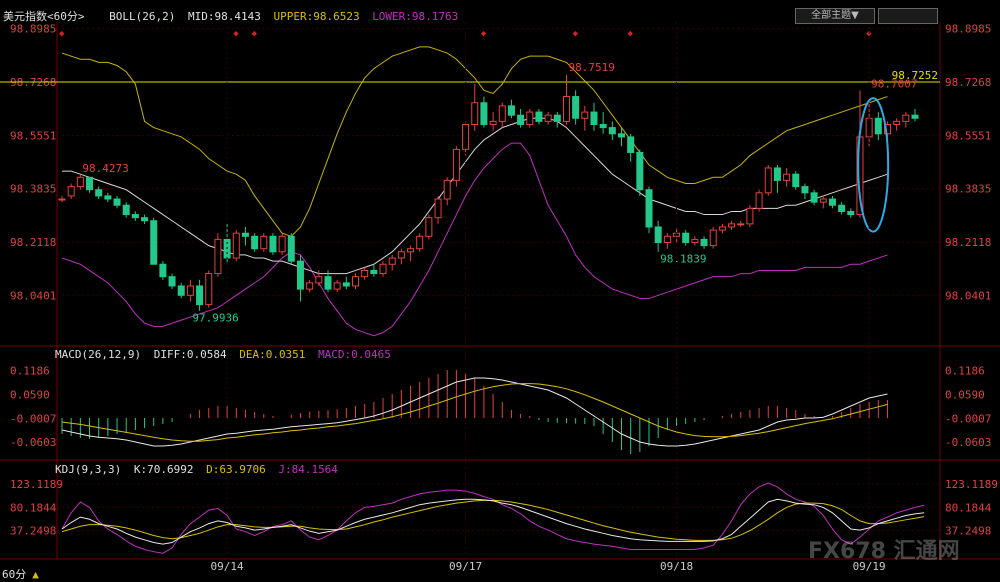 The height and width of the screenshot is (582, 1000). I want to click on y-tick-label-right: 98.3835, so click(968, 189).